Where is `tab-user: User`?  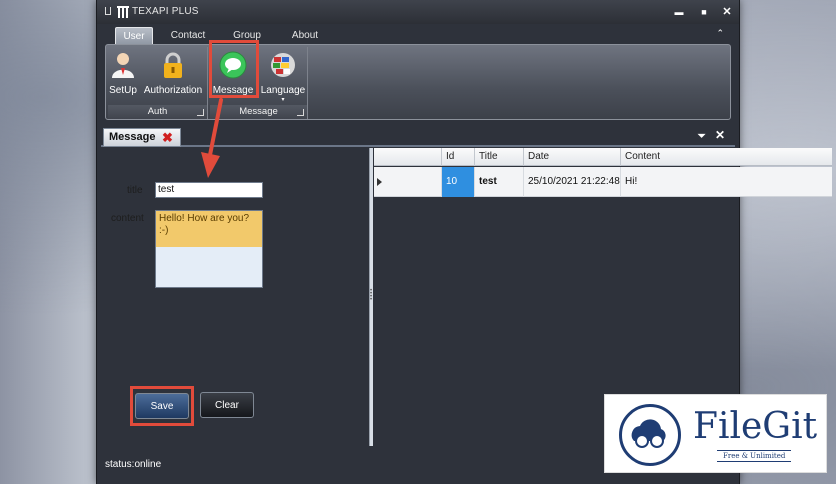
tab-user: User is located at coordinates (134, 36).